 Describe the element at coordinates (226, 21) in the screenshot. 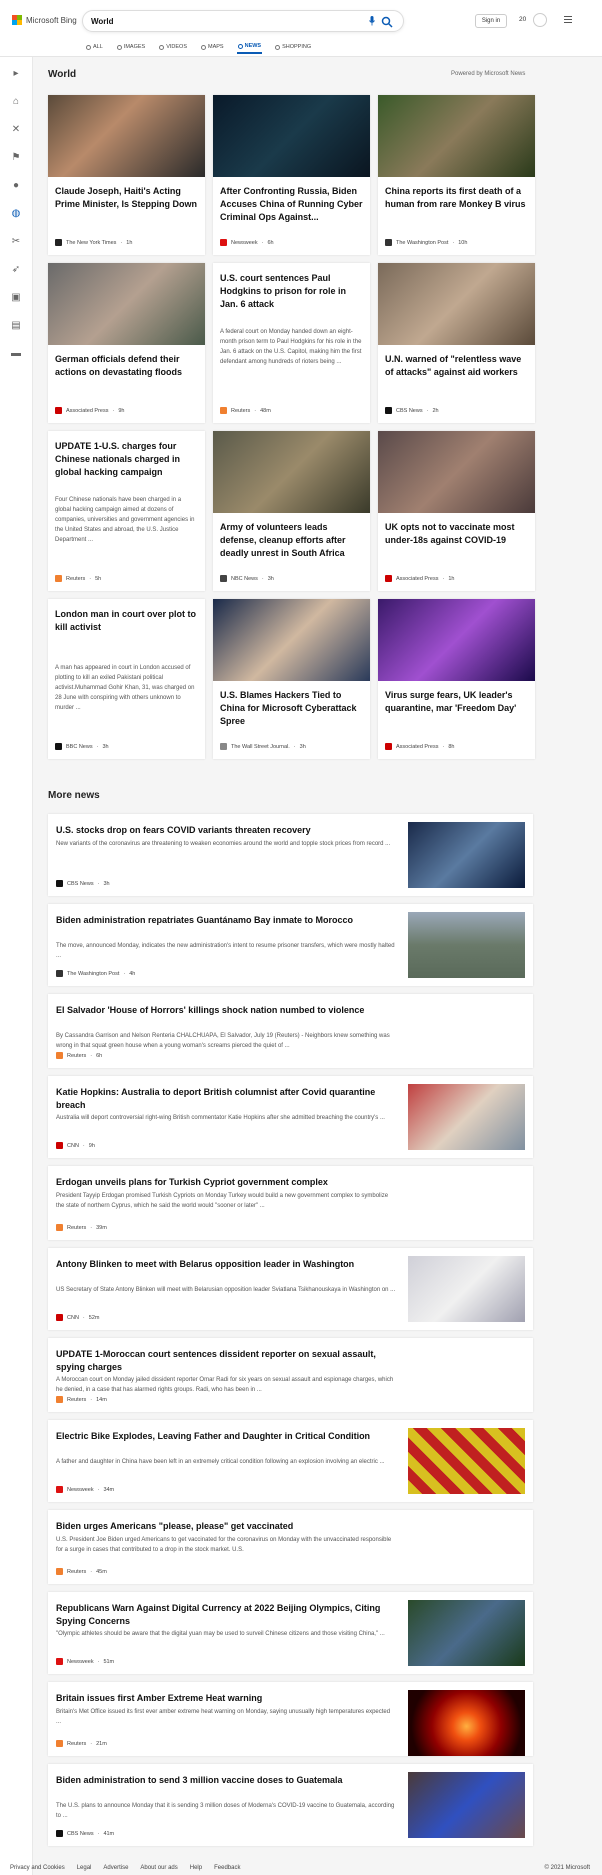

I see `search-input` at that location.